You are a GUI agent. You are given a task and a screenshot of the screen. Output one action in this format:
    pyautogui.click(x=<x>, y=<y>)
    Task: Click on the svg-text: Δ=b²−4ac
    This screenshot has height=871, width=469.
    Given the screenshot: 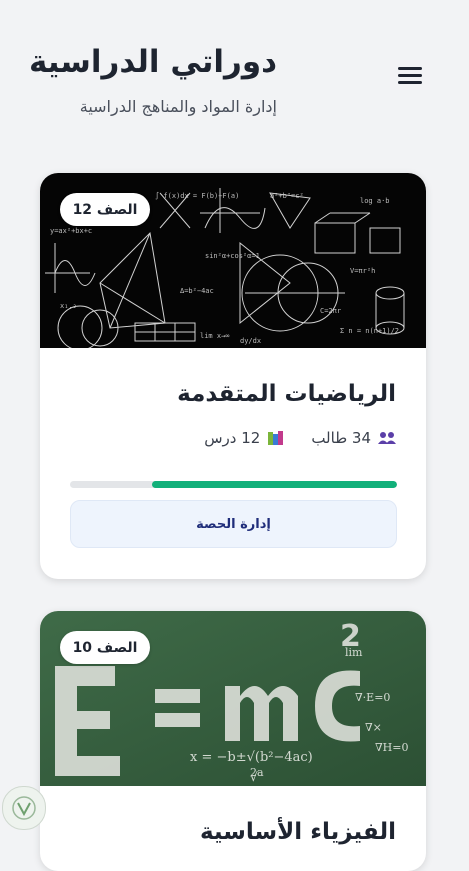 What is the action you would take?
    pyautogui.click(x=197, y=291)
    